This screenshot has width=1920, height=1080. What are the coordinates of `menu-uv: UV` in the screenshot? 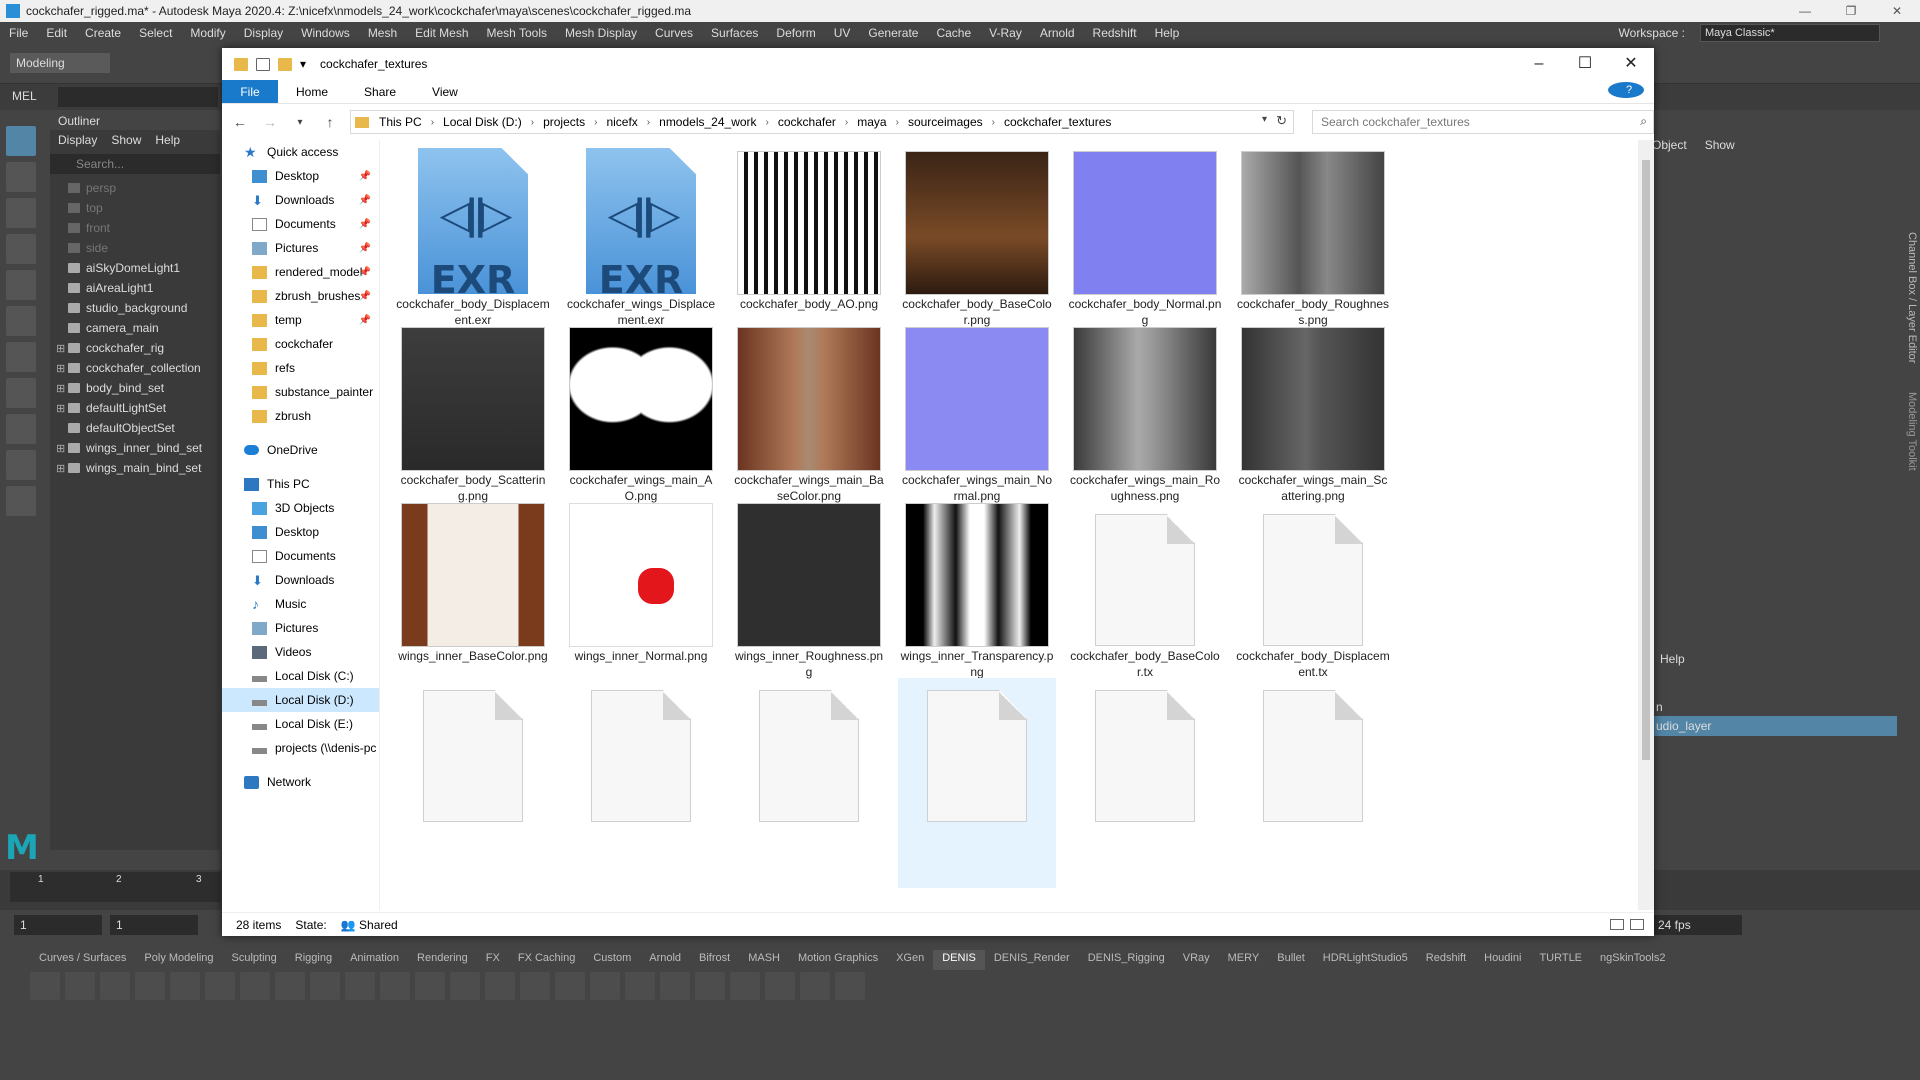 It's located at (842, 33).